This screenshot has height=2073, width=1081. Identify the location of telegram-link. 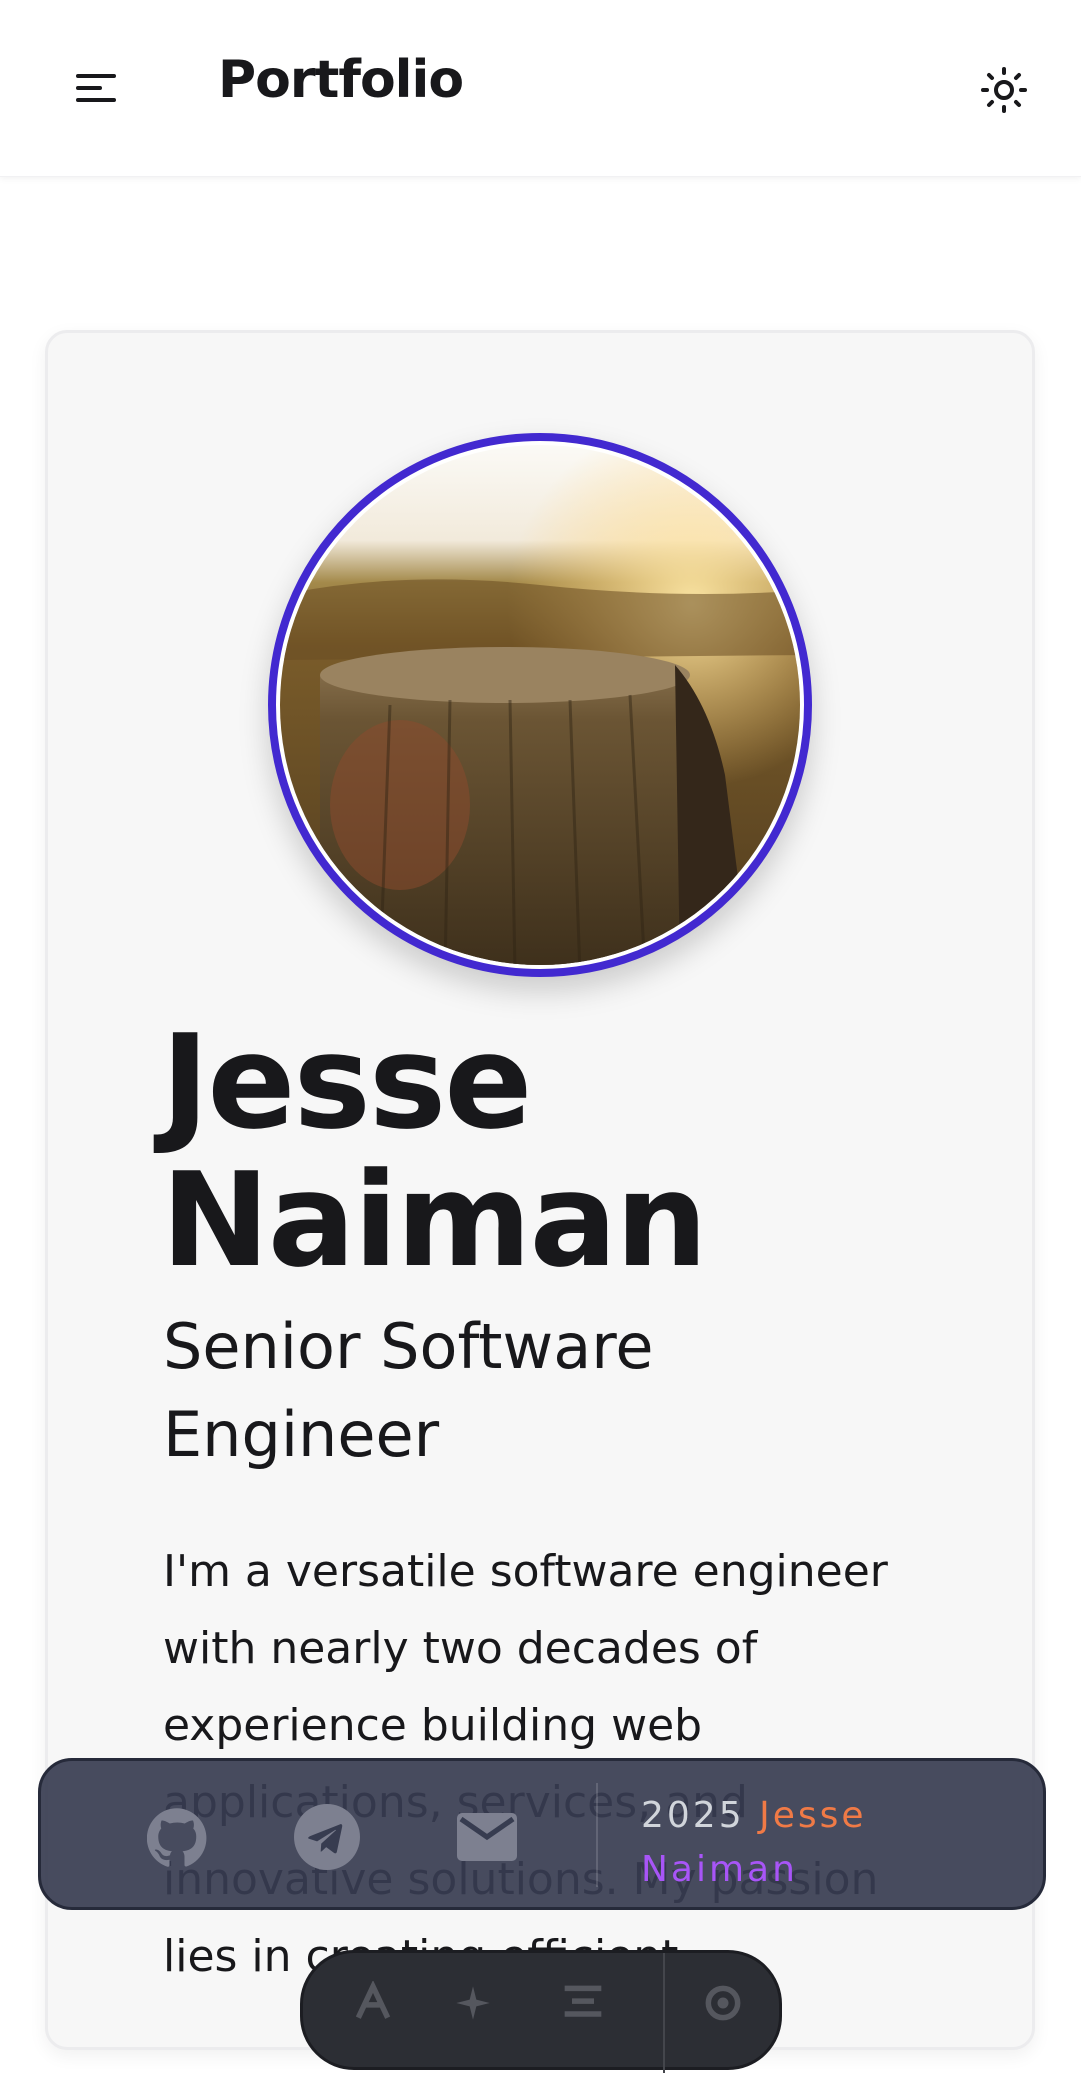
(327, 1837).